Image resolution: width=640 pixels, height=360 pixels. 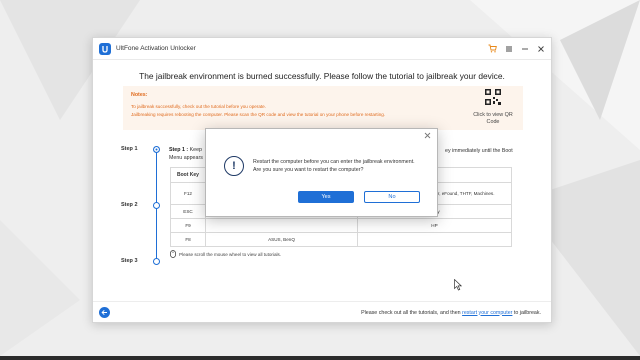 What do you see at coordinates (322, 49) in the screenshot?
I see `title-bar: UltFone Activation Unlocker` at bounding box center [322, 49].